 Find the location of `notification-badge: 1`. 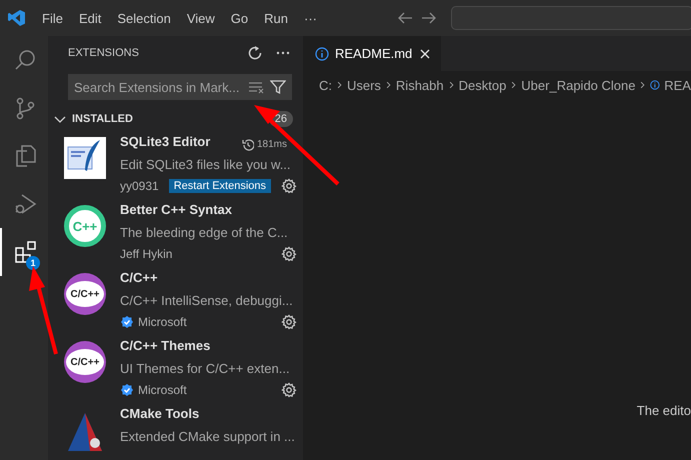

notification-badge: 1 is located at coordinates (33, 263).